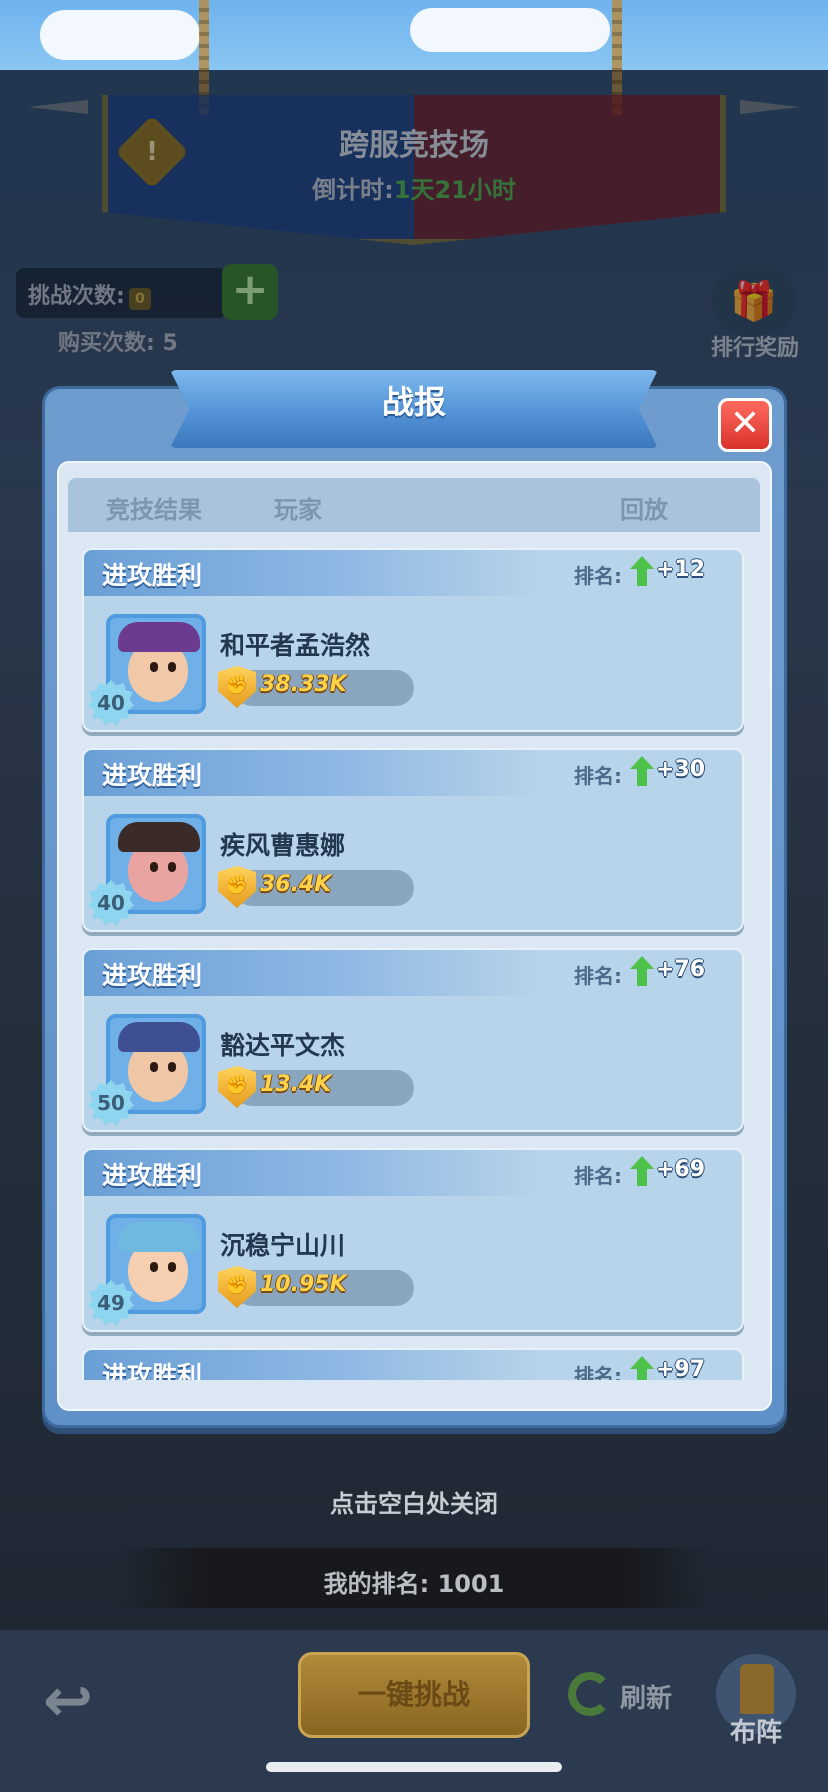 This screenshot has width=828, height=1792. I want to click on report-card: 进攻胜利 排名: +69 49 沉稳宁山川 ✊ 10.95K, so click(413, 1240).